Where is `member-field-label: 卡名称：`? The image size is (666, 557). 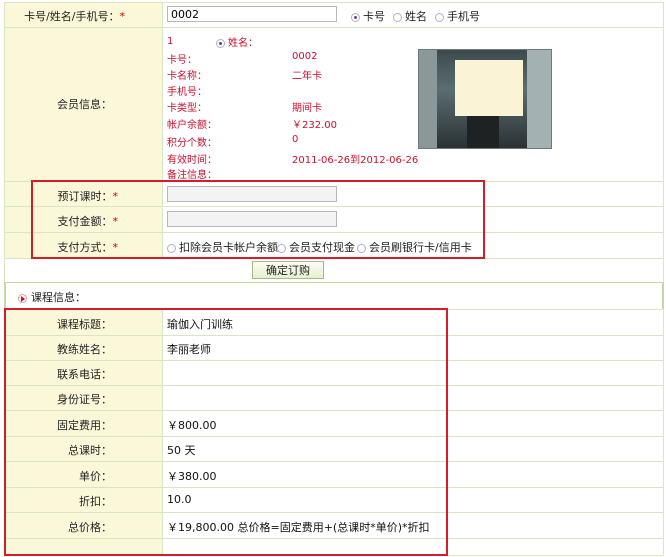
member-field-label: 卡名称： is located at coordinates (187, 76).